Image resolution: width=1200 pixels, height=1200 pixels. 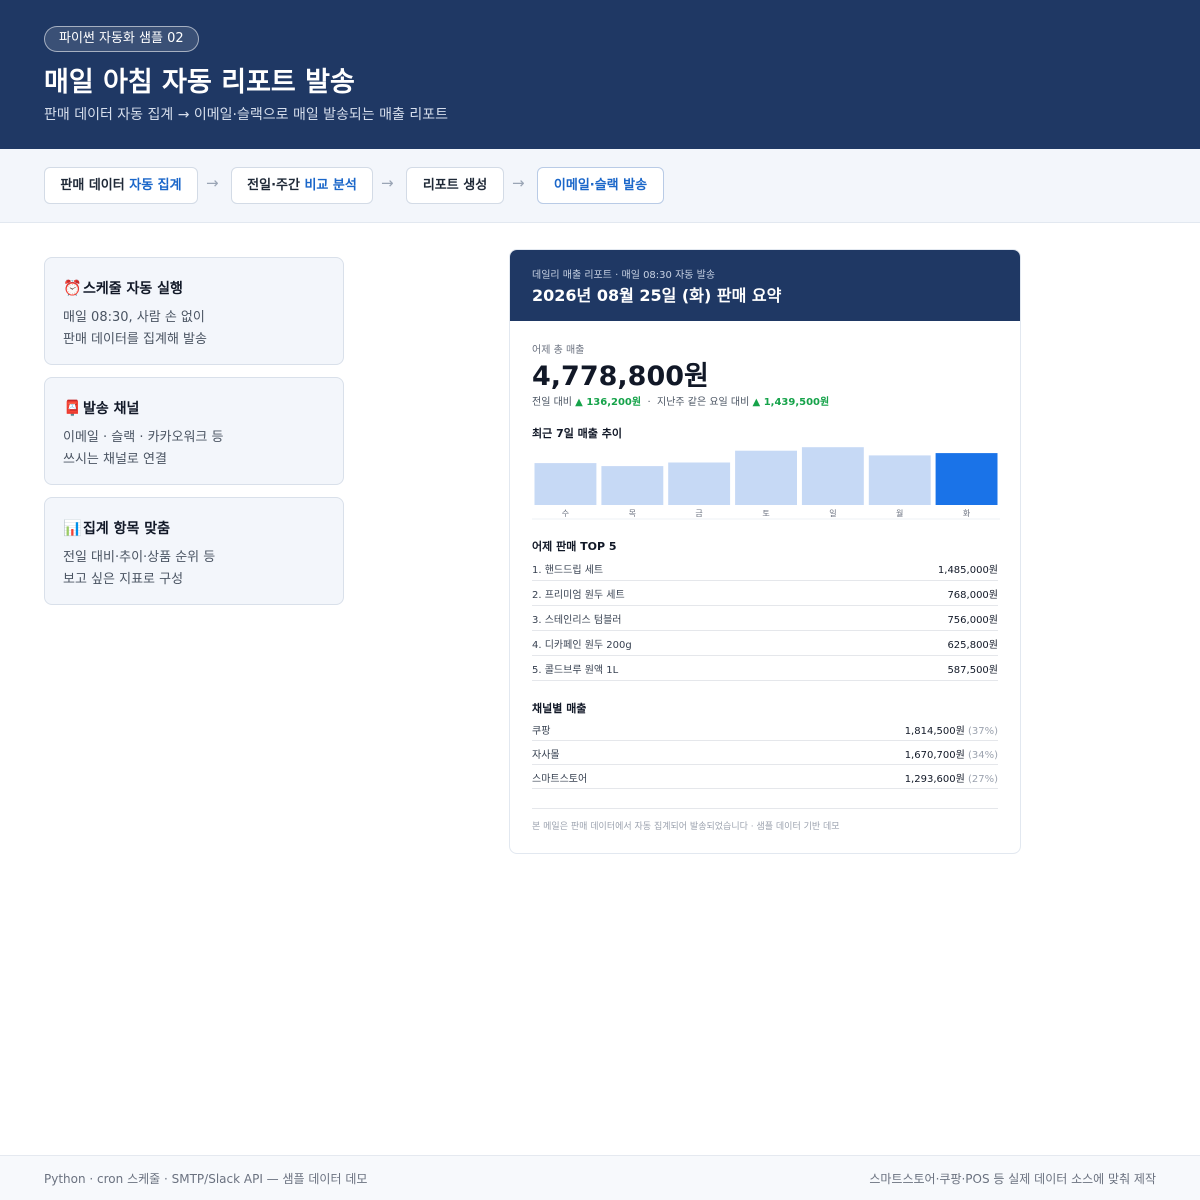 I want to click on channel-amount: 1,670,700원 (34%), so click(x=951, y=753).